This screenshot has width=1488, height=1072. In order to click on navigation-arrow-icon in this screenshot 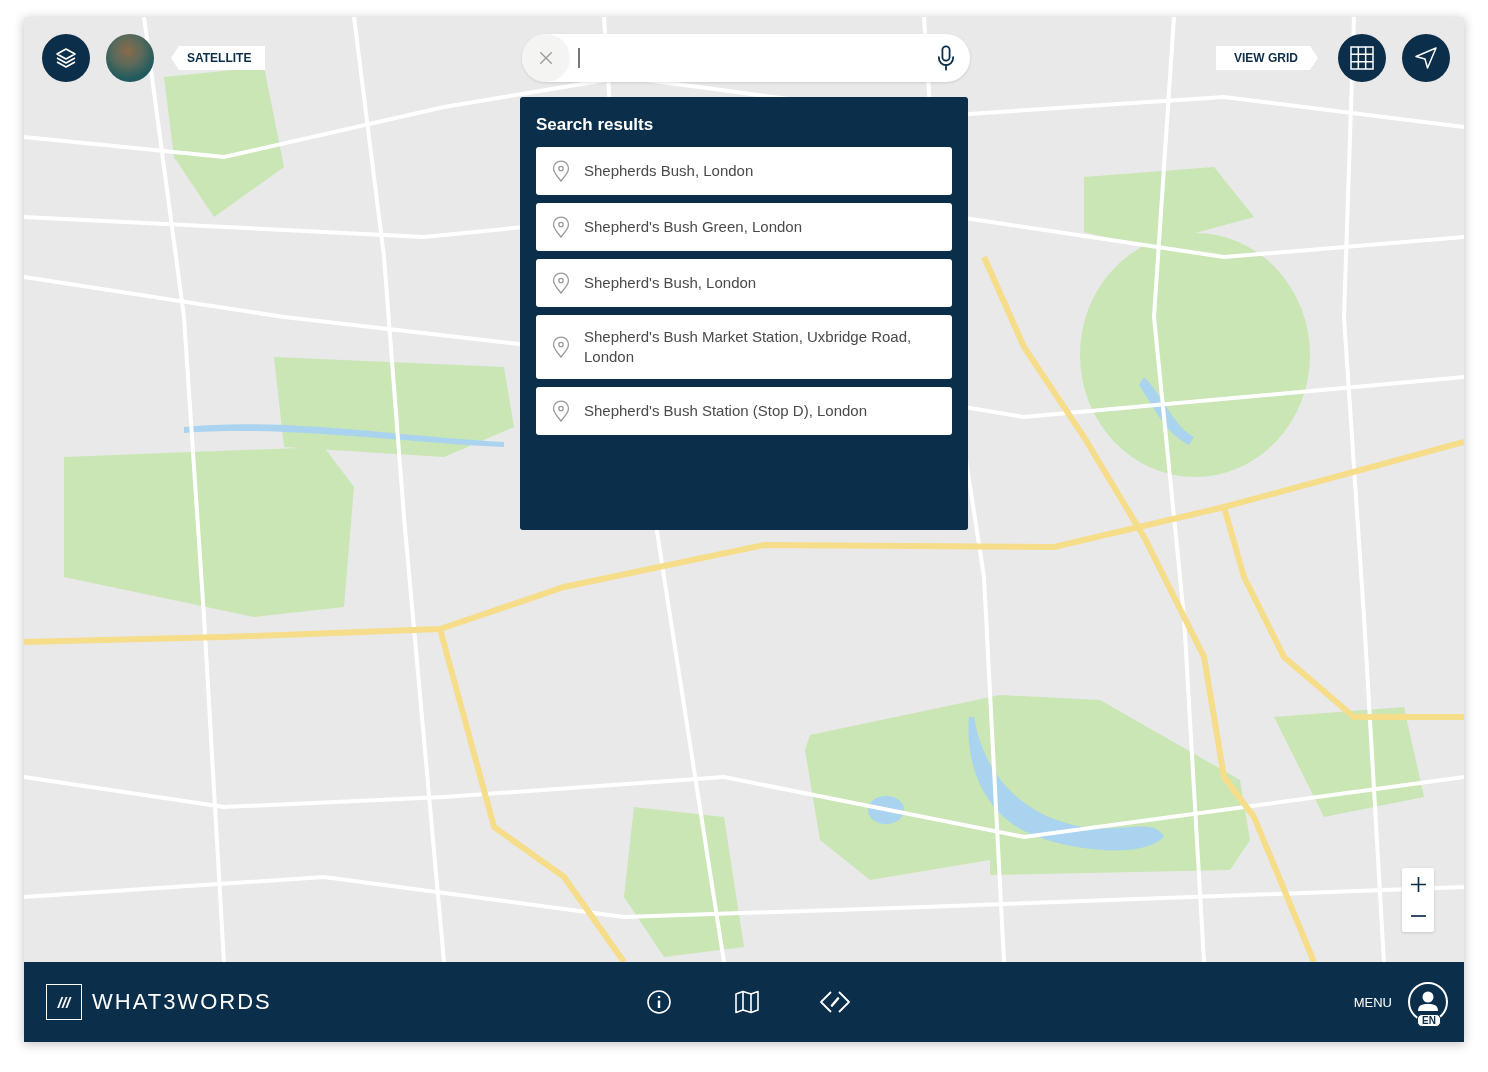, I will do `click(1426, 58)`.